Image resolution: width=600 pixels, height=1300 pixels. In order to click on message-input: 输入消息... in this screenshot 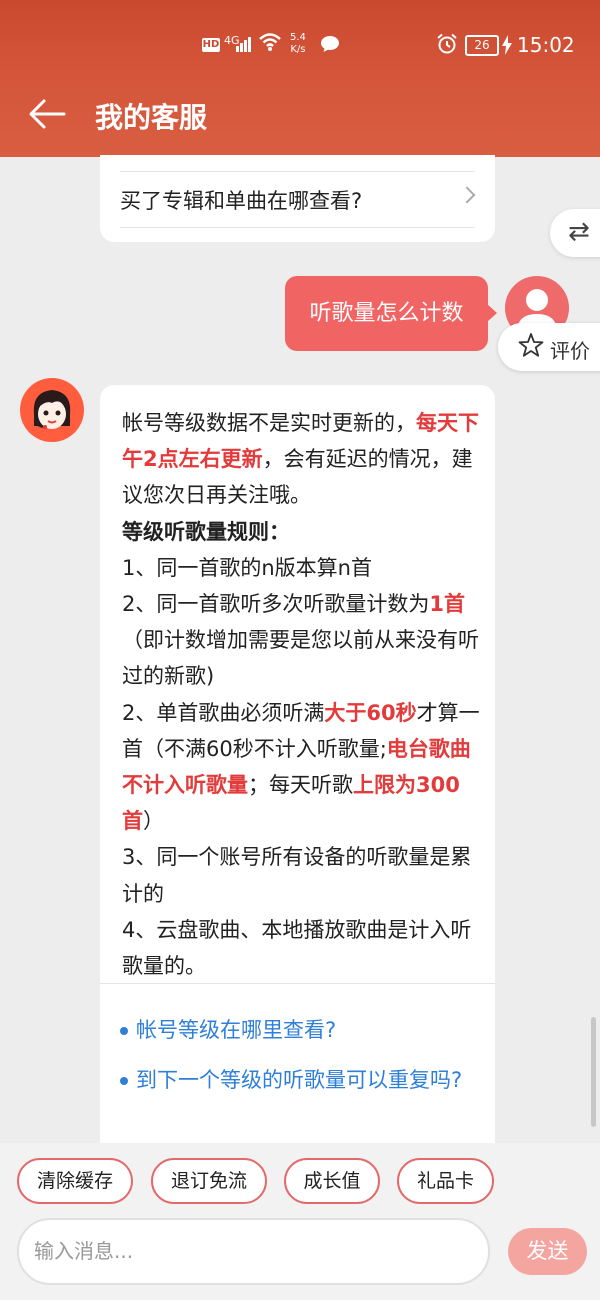, I will do `click(253, 1251)`.